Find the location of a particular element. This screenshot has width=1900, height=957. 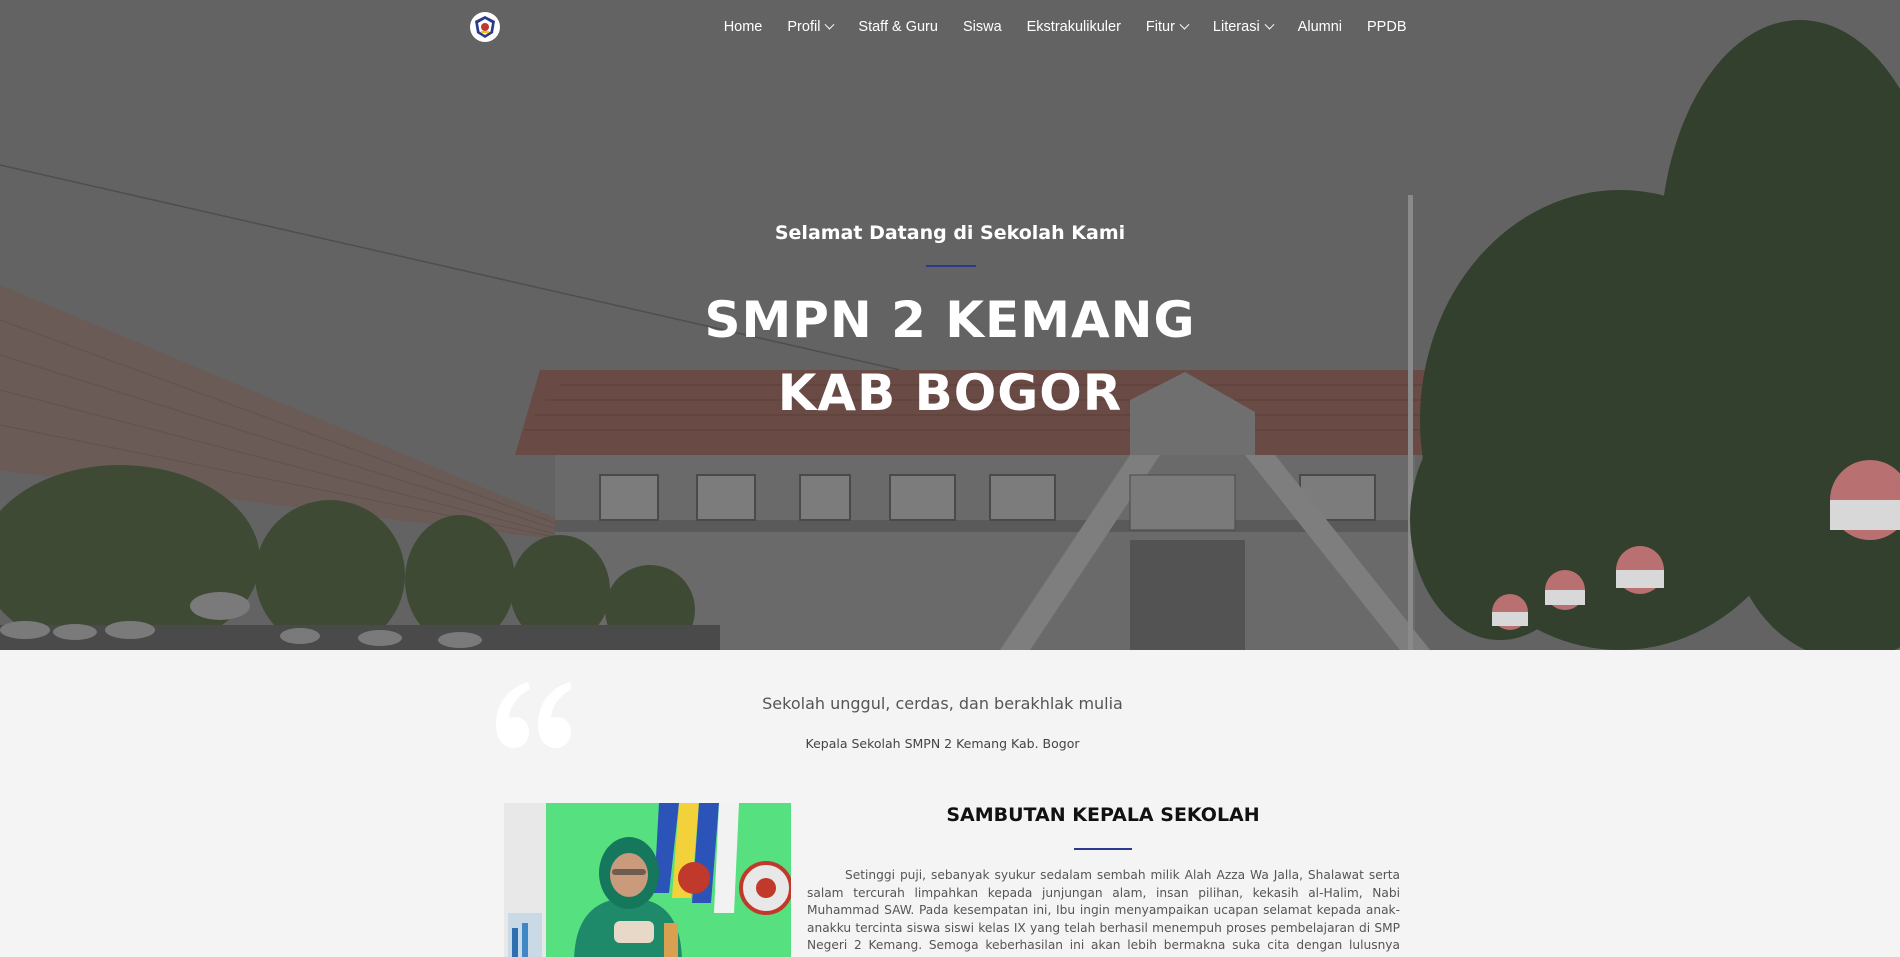

school-emblem-icon is located at coordinates (485, 27).